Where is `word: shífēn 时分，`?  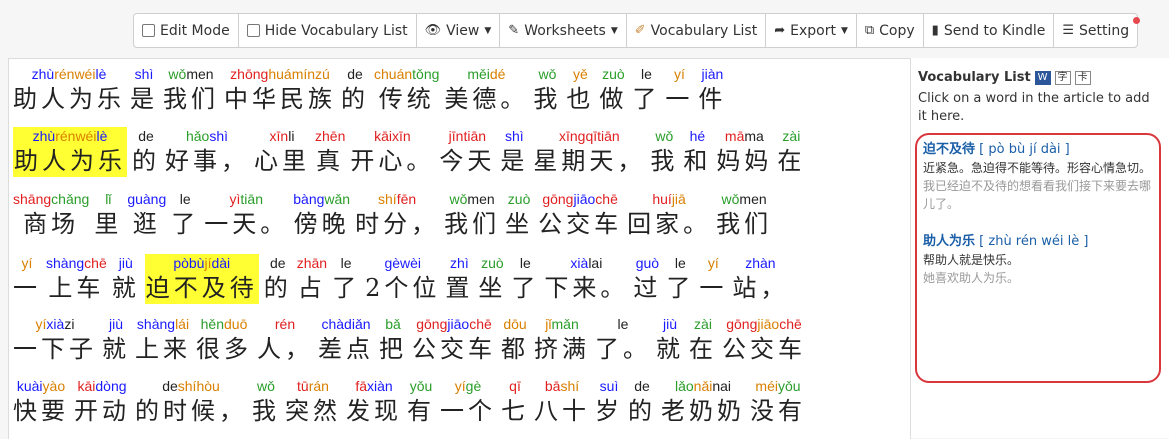 word: shífēn 时分， is located at coordinates (397, 215).